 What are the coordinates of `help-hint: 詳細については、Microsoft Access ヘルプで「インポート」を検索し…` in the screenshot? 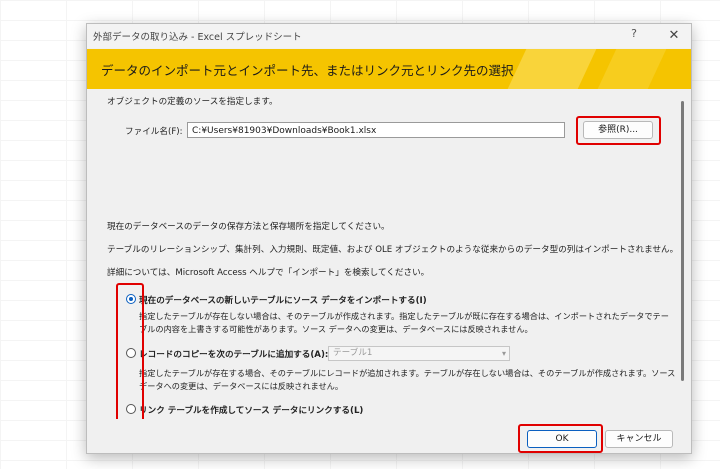 It's located at (268, 273).